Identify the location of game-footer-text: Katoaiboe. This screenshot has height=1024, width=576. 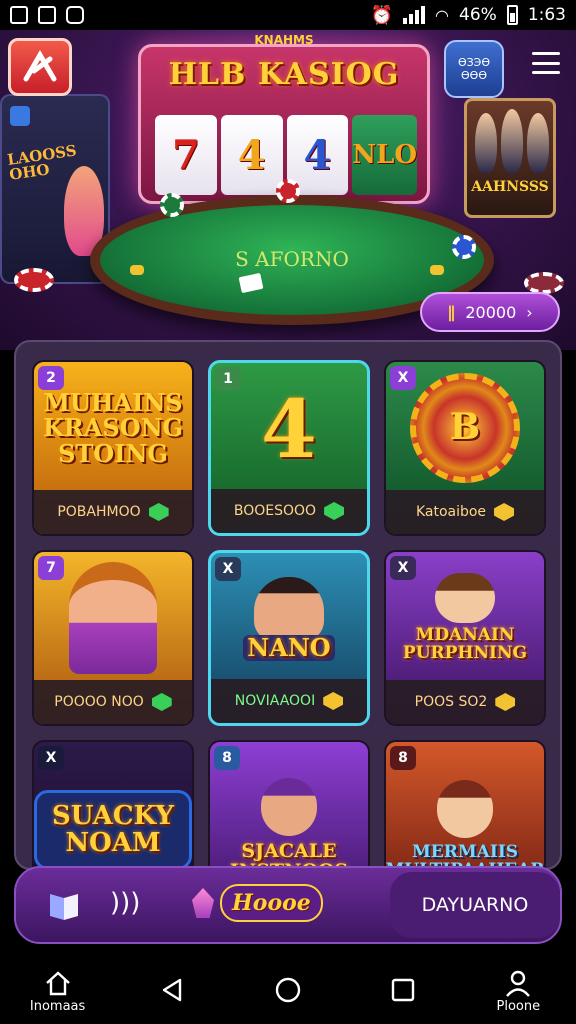
(451, 512).